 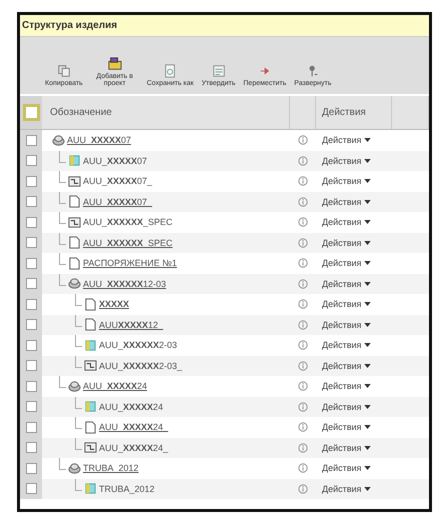 I want to click on select-all-checkbox, so click(x=31, y=112).